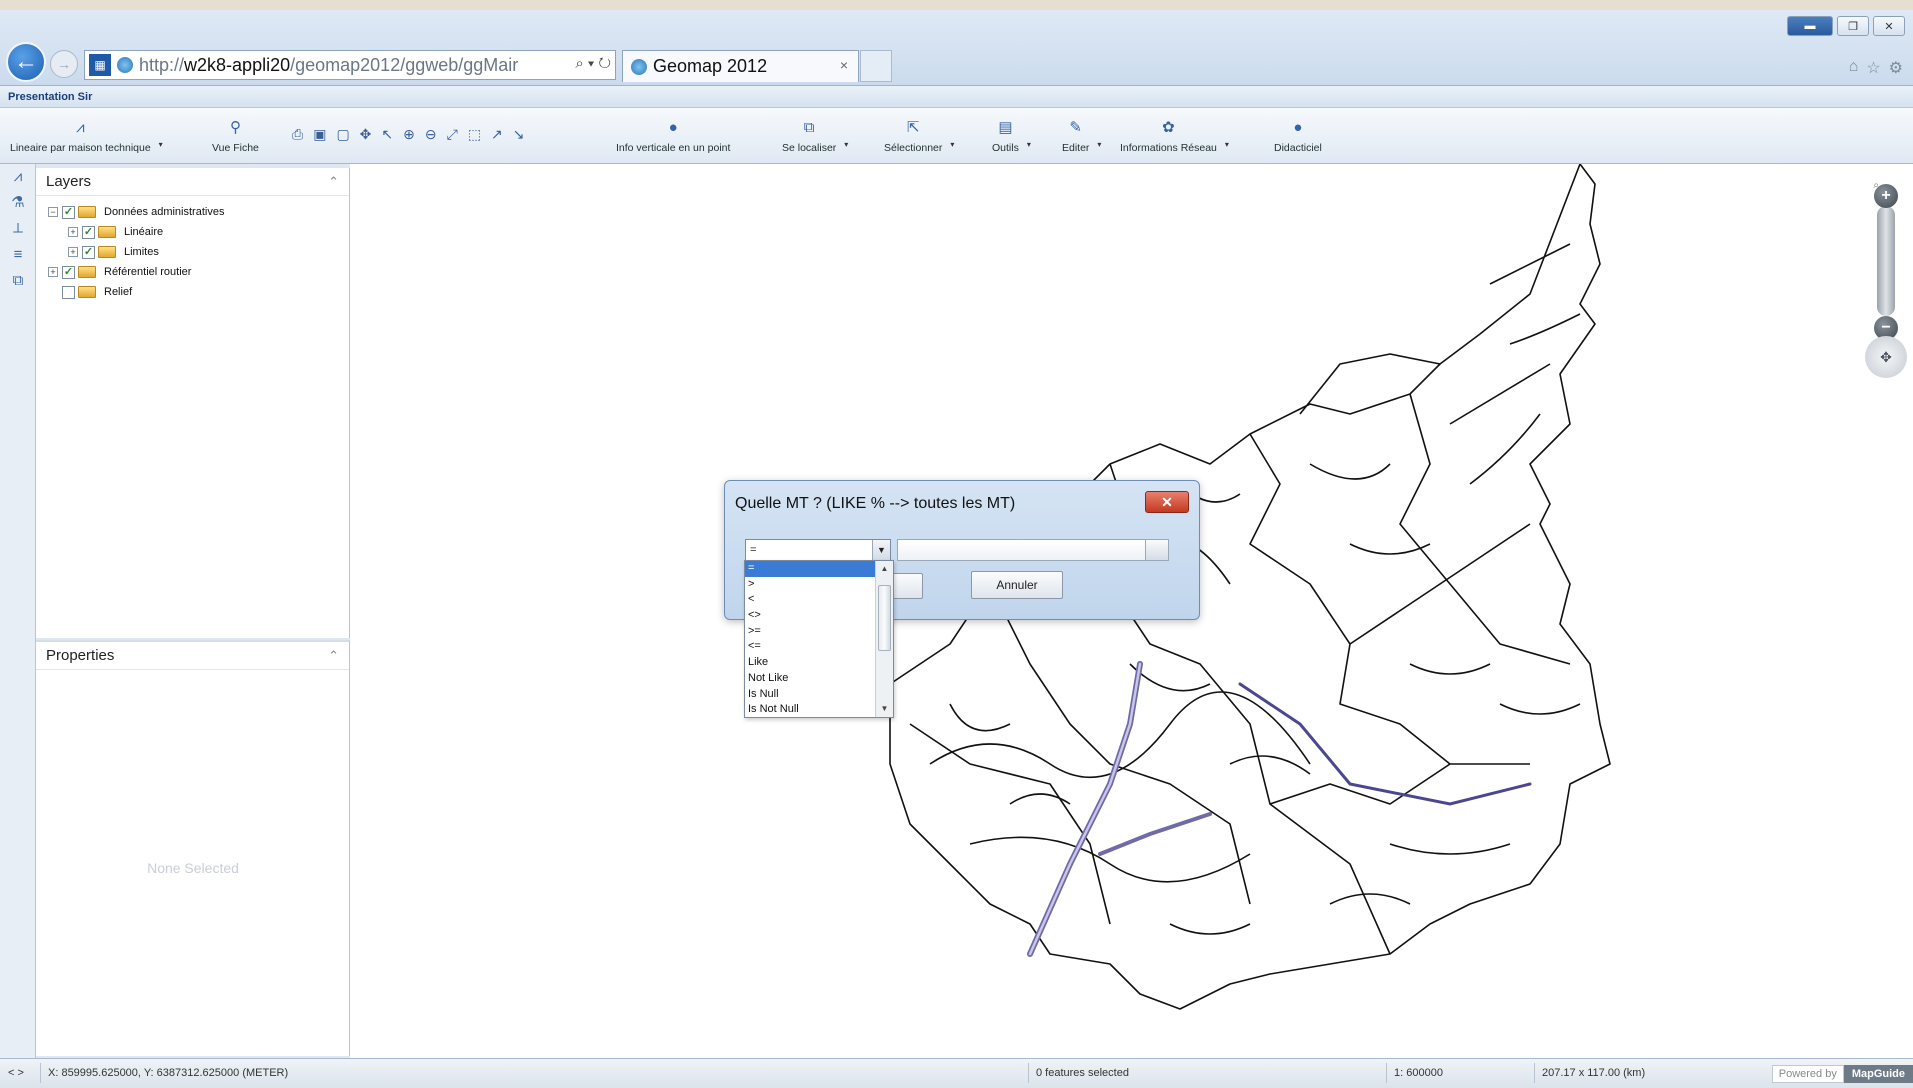 Image resolution: width=1913 pixels, height=1088 pixels. Describe the element at coordinates (474, 134) in the screenshot. I see `select-icon: ⬚` at that location.